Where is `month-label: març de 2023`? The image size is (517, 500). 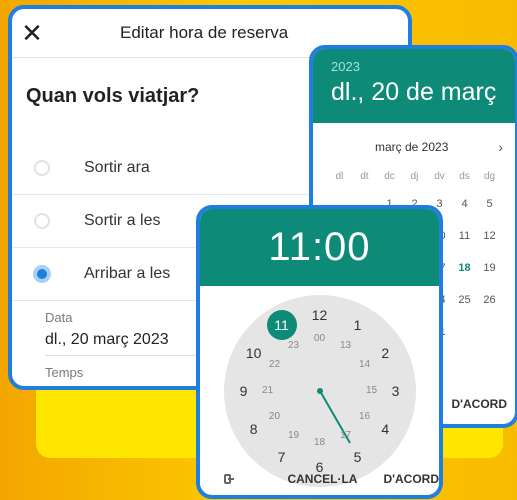
month-label: març de 2023 is located at coordinates (412, 147).